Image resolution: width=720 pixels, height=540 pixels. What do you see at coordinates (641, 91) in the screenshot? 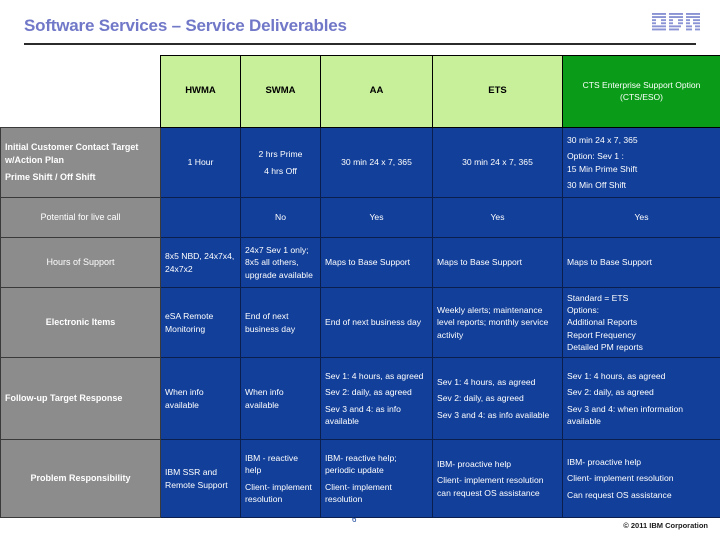
I see `column-header-cts-eso: CTS Enterprise Support Option (CTS/ESO)` at bounding box center [641, 91].